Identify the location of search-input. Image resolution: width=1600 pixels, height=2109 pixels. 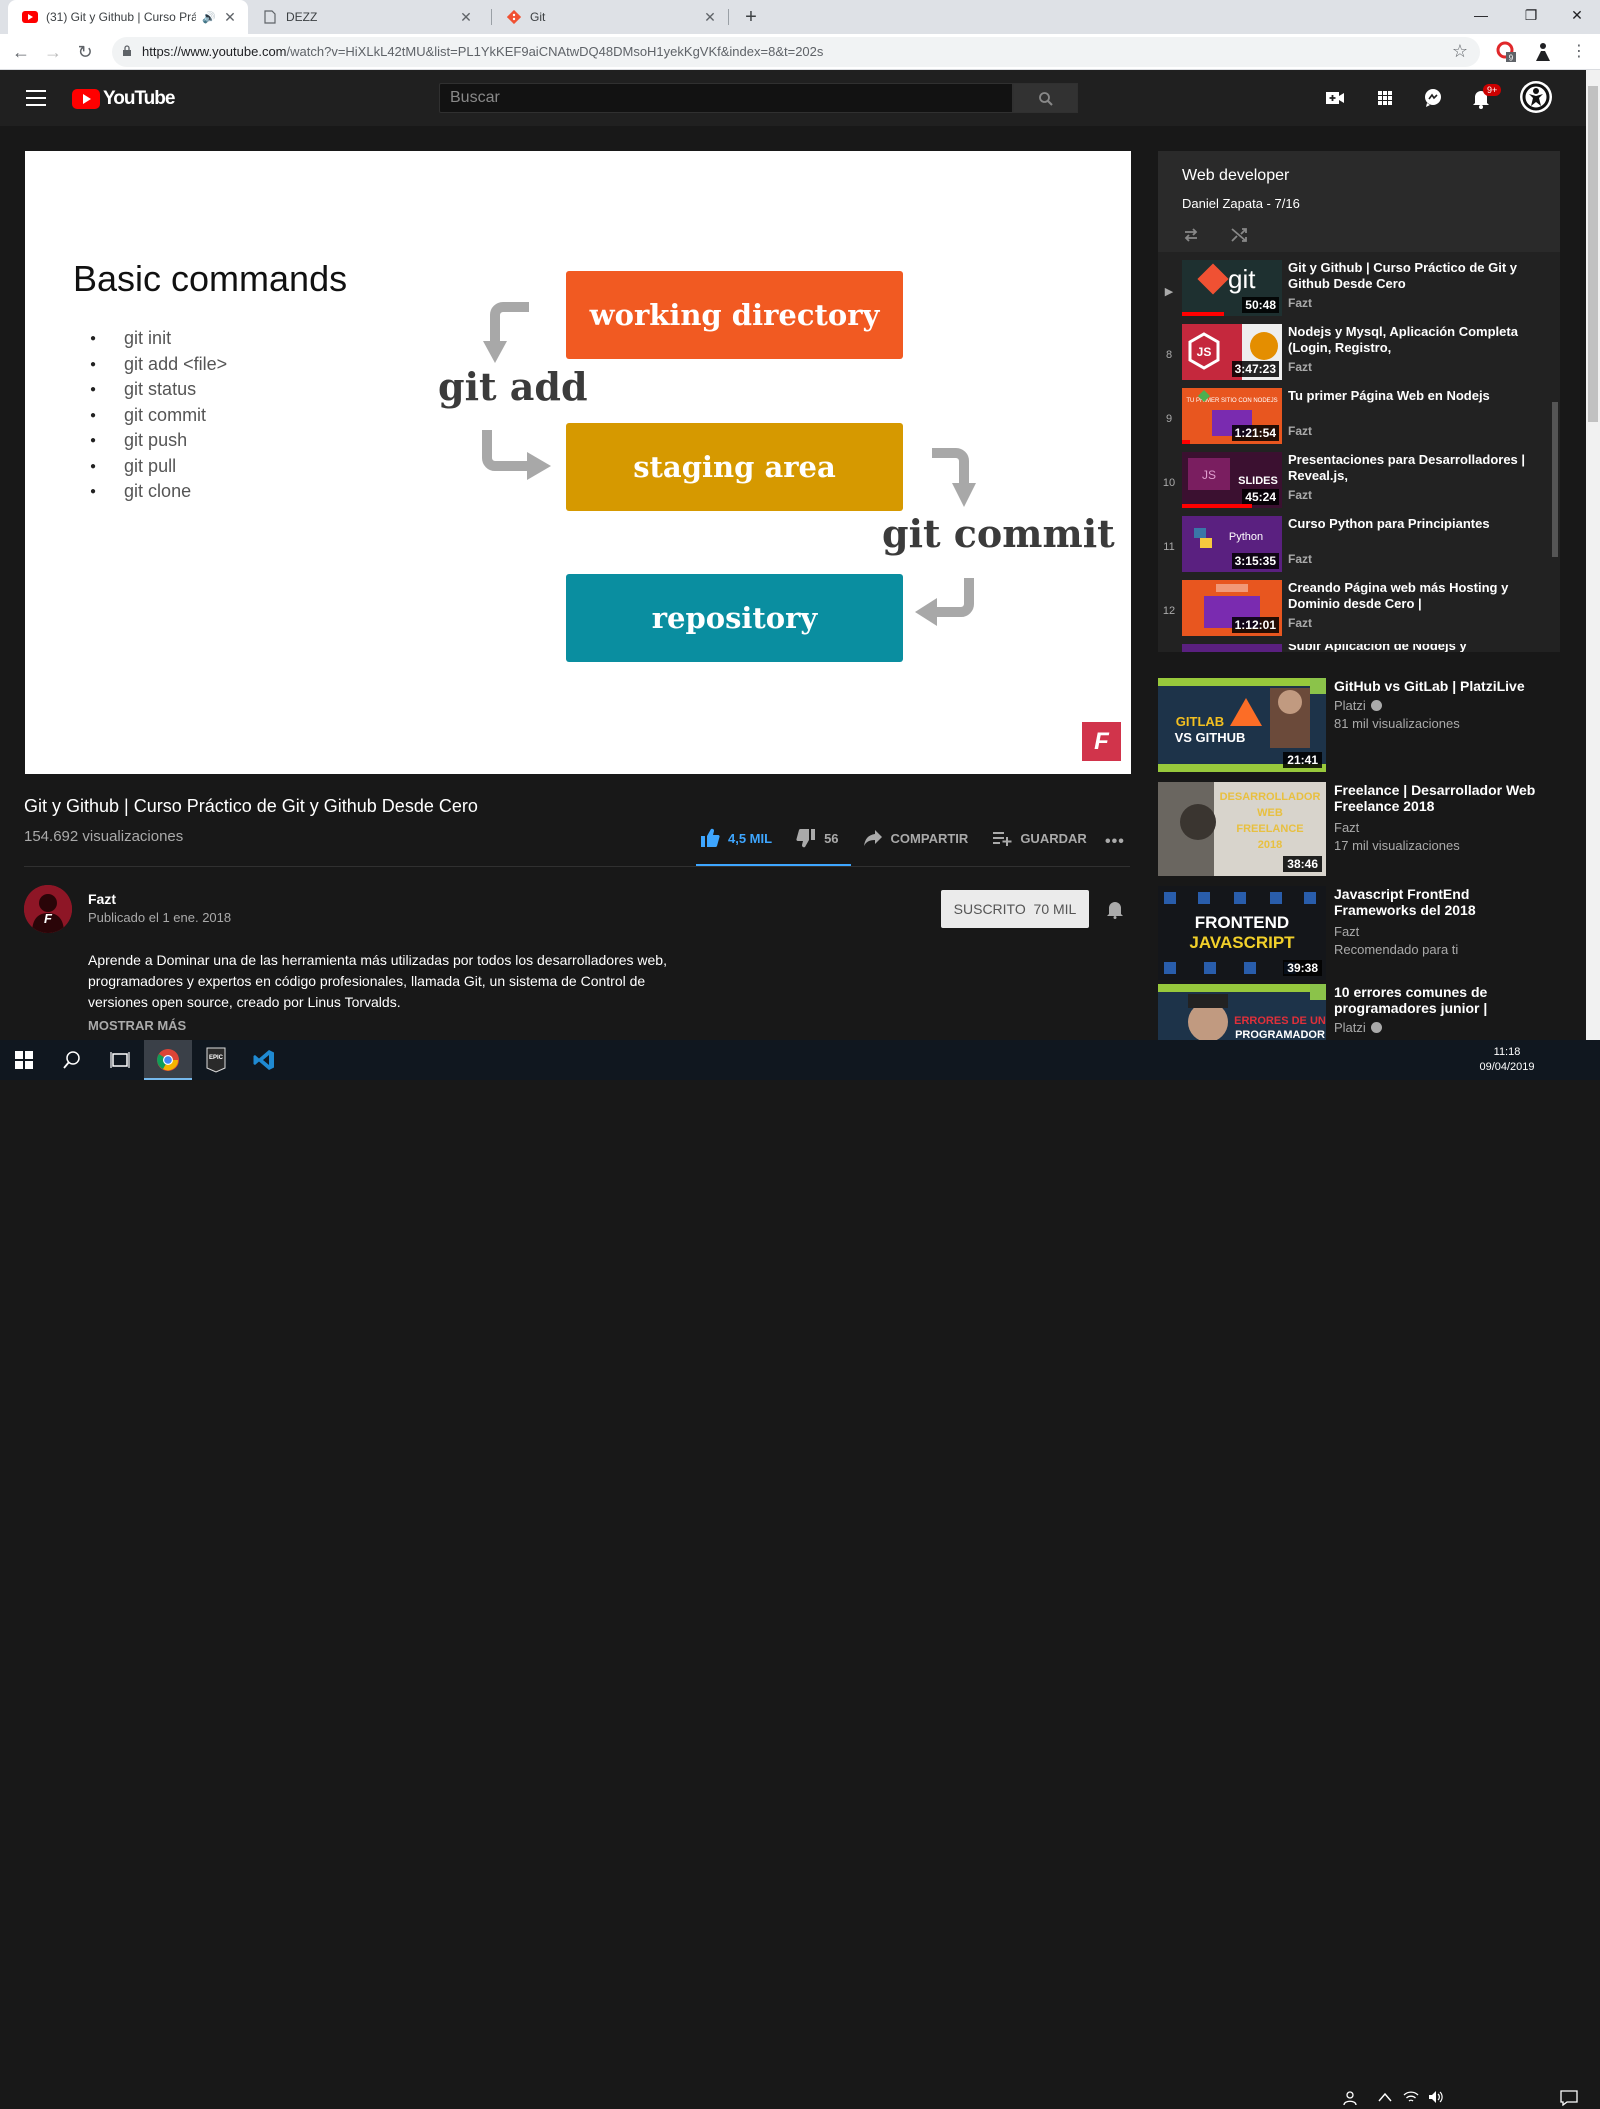
(726, 98).